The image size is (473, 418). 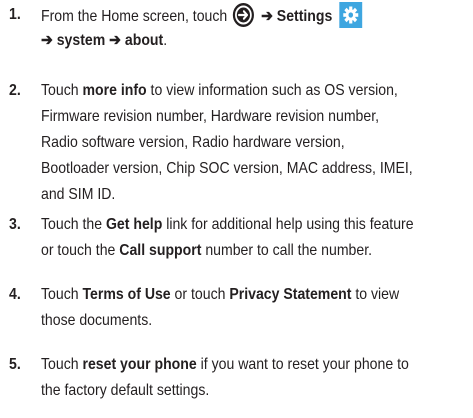 What do you see at coordinates (80, 250) in the screenshot?
I see `step-text-prefix: or touch the` at bounding box center [80, 250].